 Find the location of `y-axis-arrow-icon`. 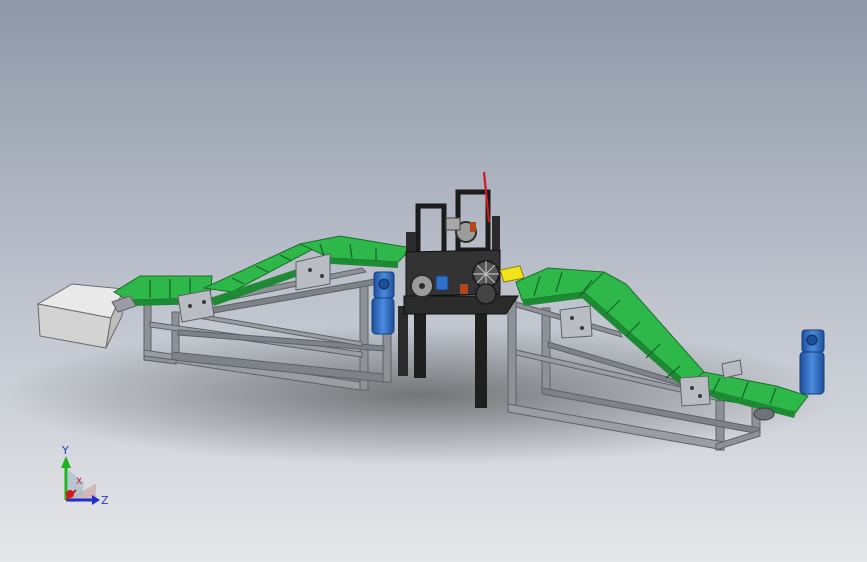

y-axis-arrow-icon is located at coordinates (66, 462).